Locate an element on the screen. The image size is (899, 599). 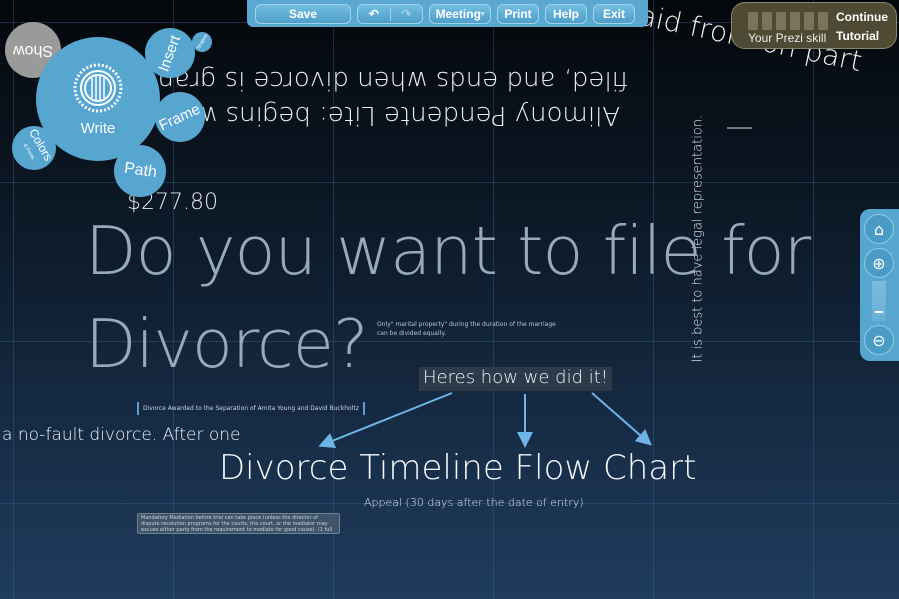
undo-redo-group: ↶ ↷ is located at coordinates (390, 13).